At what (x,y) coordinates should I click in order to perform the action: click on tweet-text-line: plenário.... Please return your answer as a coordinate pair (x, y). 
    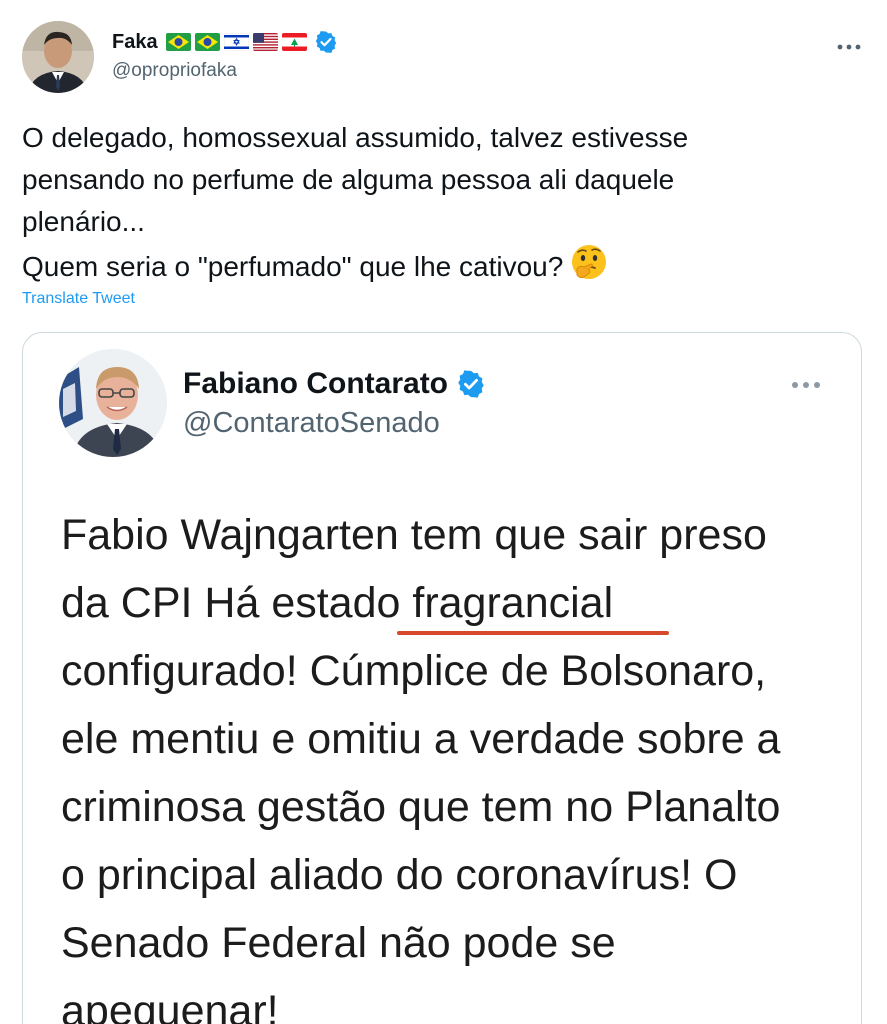
    Looking at the image, I should click on (83, 221).